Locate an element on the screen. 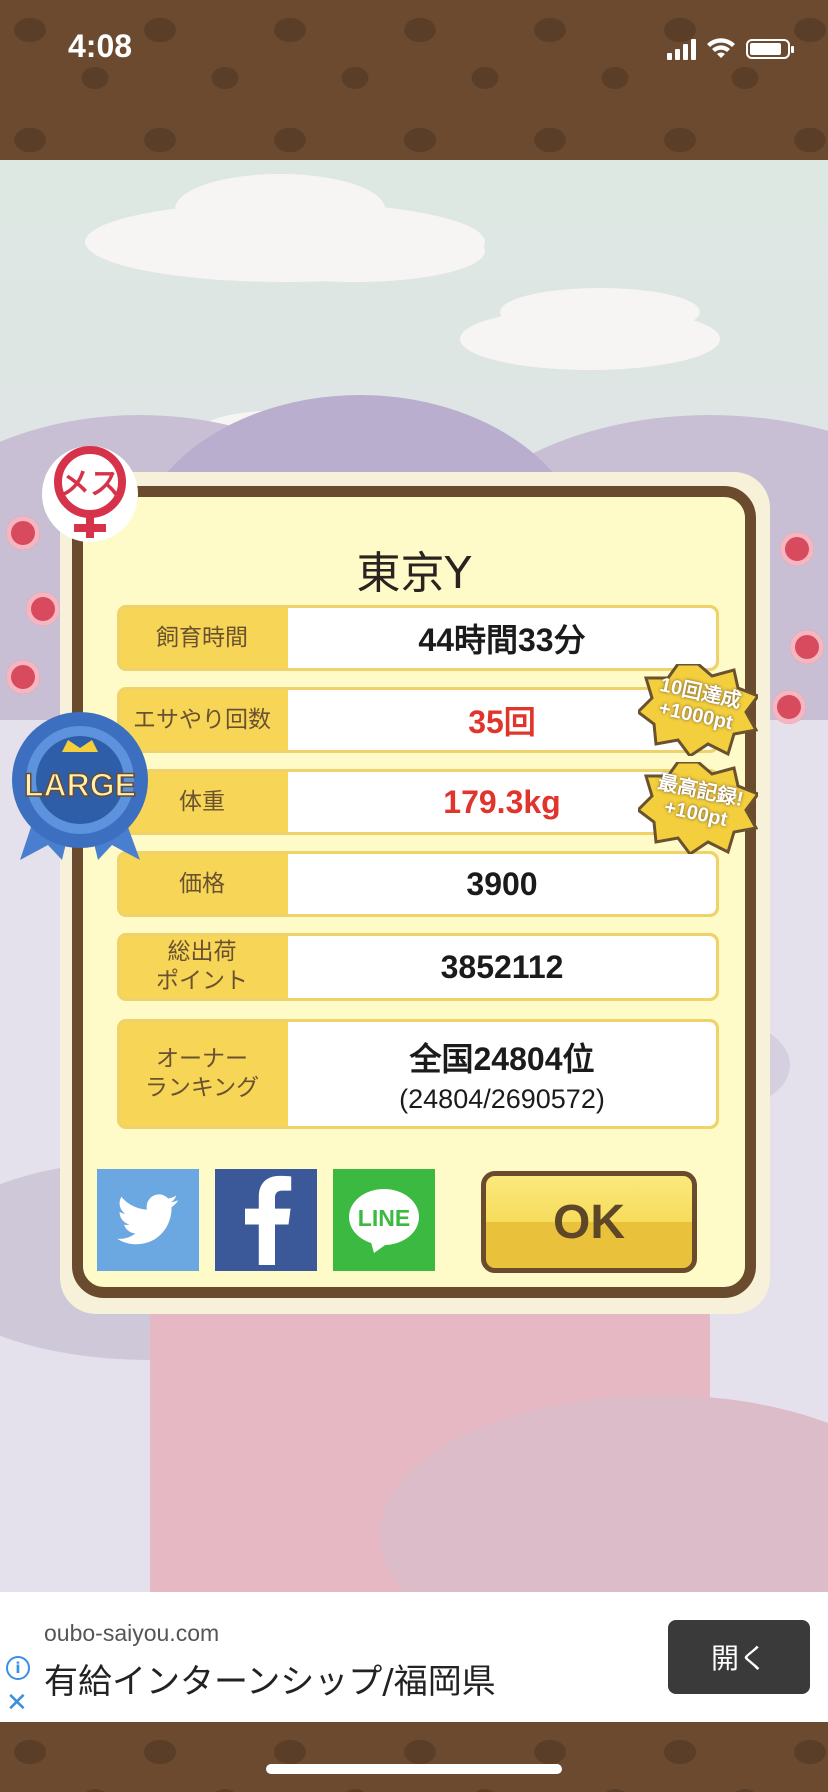 The height and width of the screenshot is (1792, 828). facebook-f-icon is located at coordinates (268, 1220).